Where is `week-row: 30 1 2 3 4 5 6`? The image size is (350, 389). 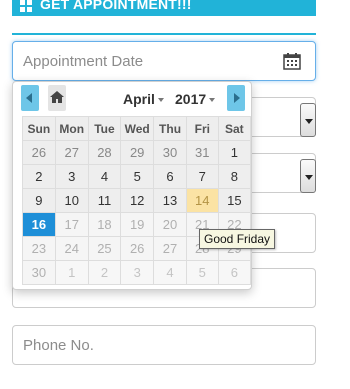
week-row: 30 1 2 3 4 5 6 is located at coordinates (137, 272).